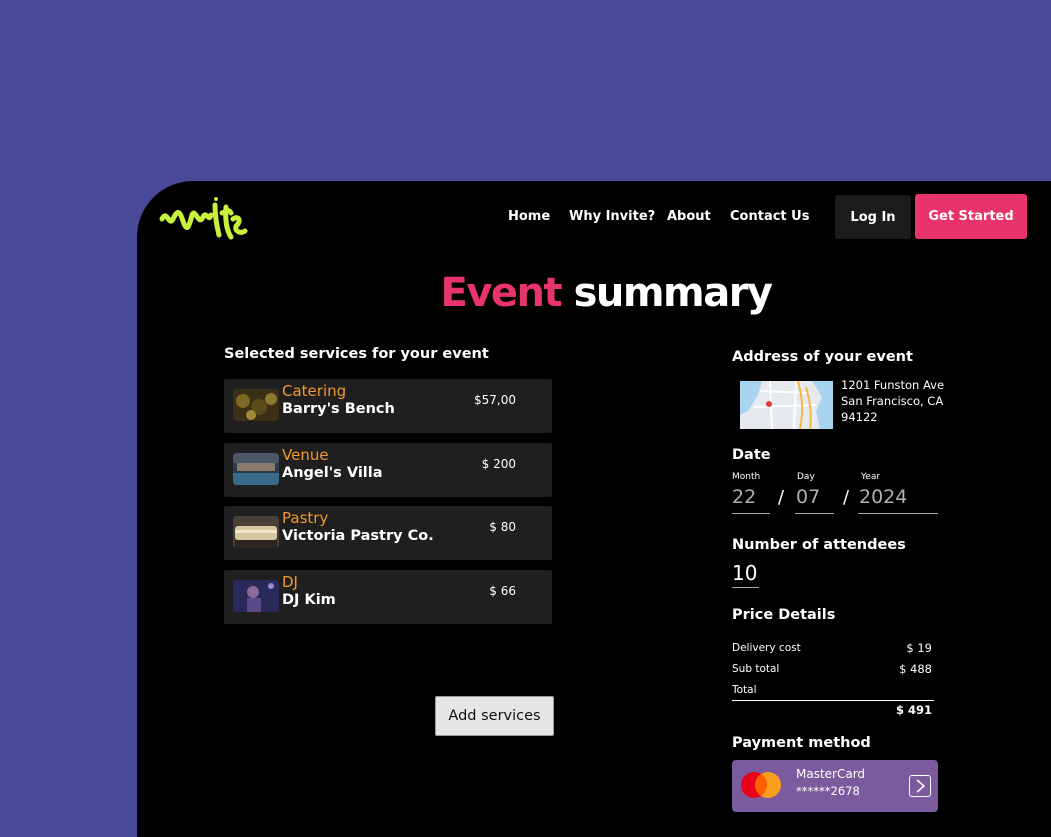 This screenshot has height=837, width=1051. What do you see at coordinates (529, 216) in the screenshot?
I see `nav-home: Home` at bounding box center [529, 216].